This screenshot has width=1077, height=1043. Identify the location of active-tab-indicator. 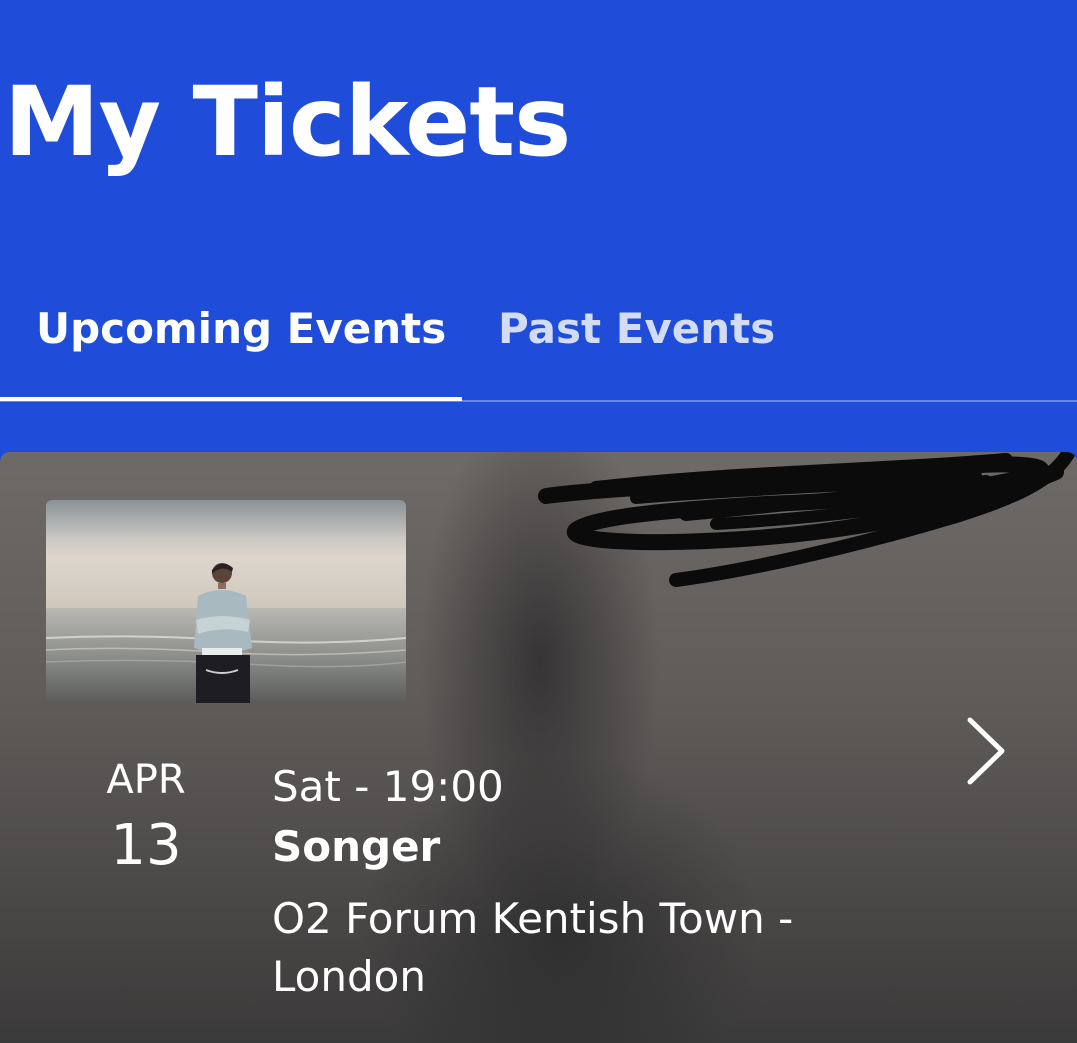
(231, 399).